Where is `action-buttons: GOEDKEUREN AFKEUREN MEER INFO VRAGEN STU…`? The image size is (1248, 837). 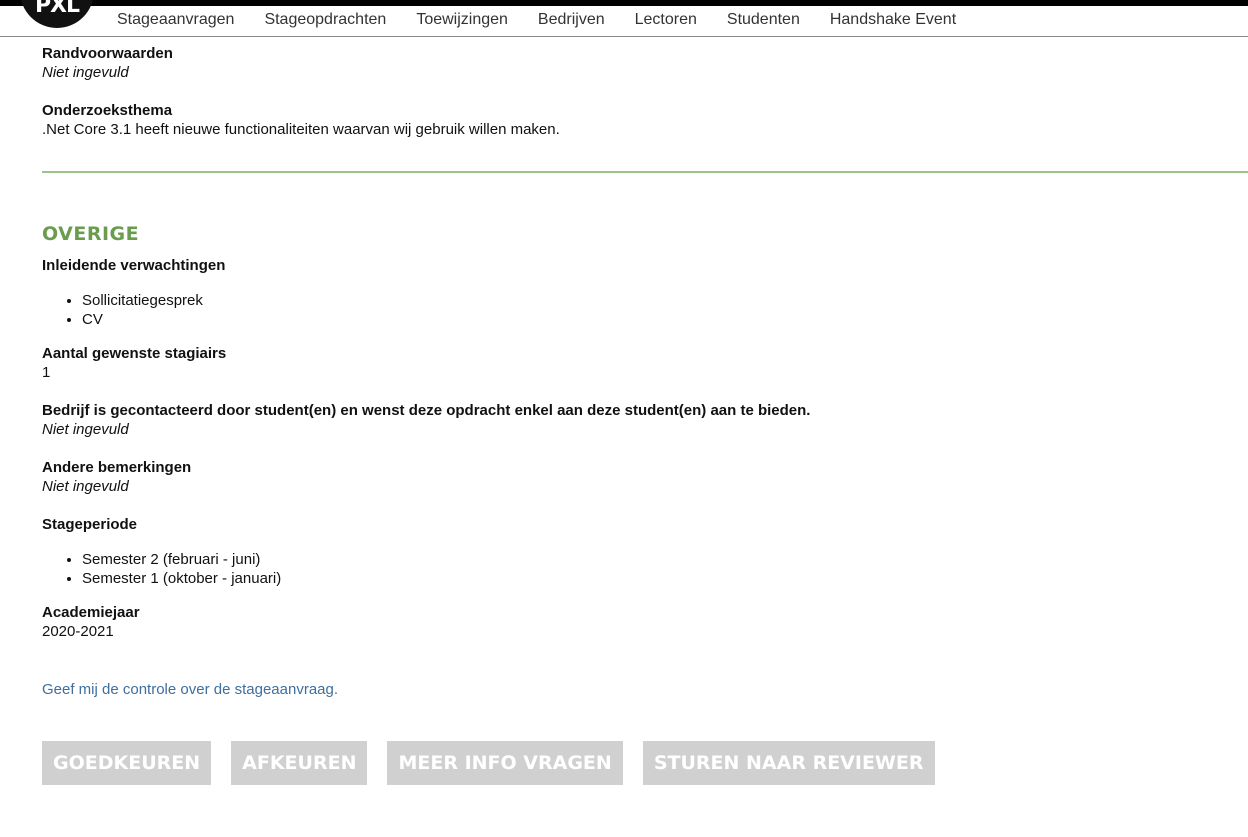
action-buttons: GOEDKEUREN AFKEUREN MEER INFO VRAGEN STU… is located at coordinates (498, 763).